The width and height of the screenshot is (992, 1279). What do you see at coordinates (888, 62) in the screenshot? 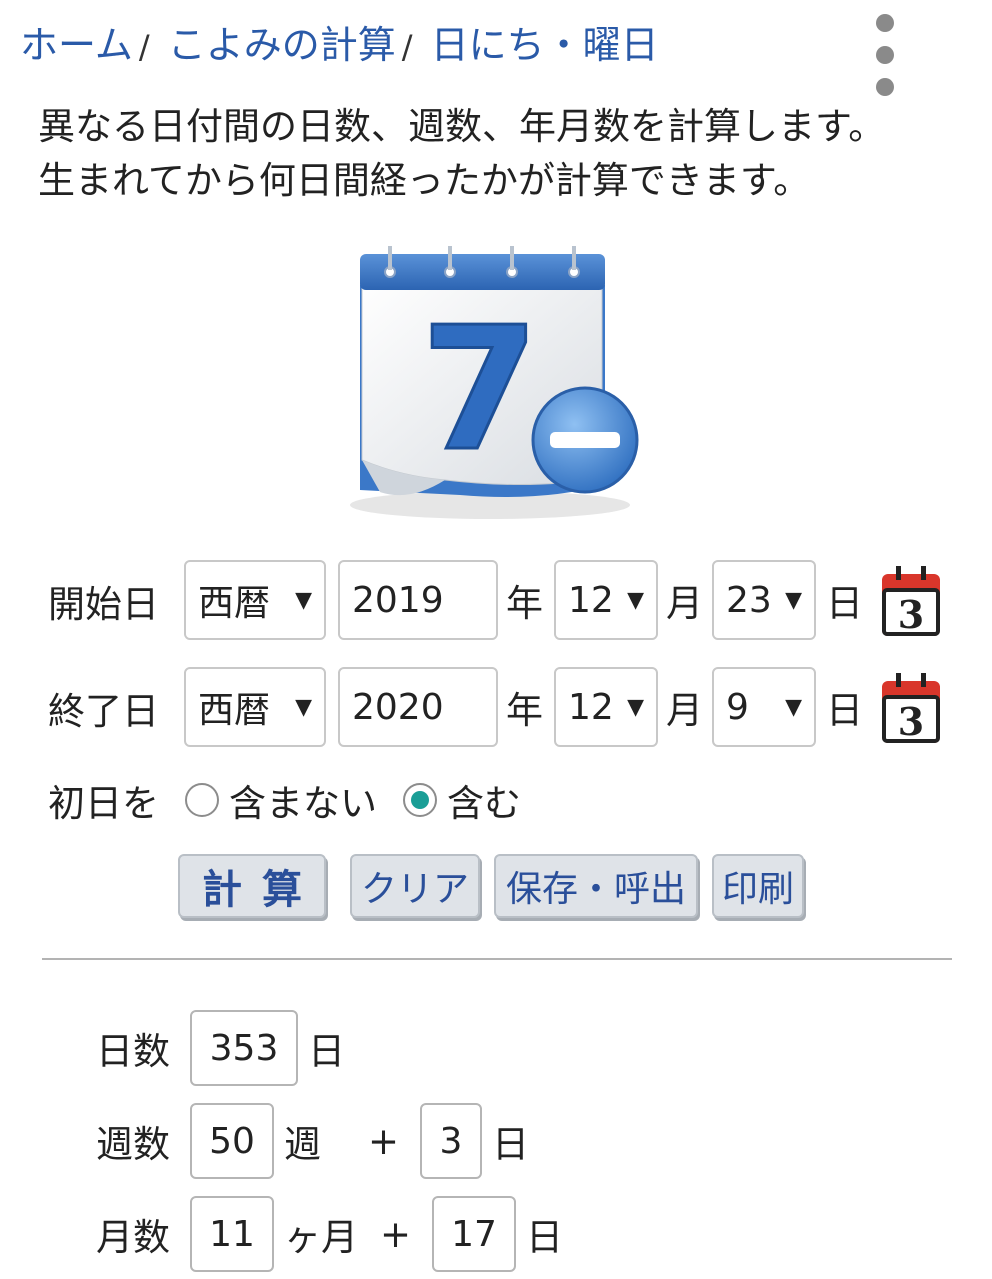
I see `more-vertical-icon` at bounding box center [888, 62].